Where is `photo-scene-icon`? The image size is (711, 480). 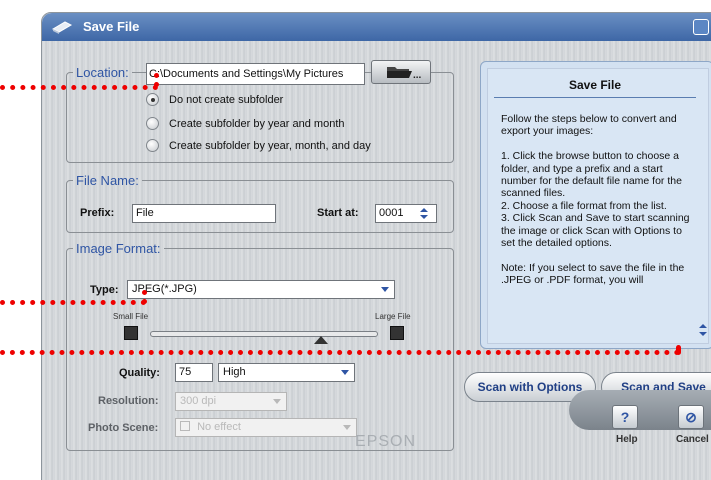 photo-scene-icon is located at coordinates (185, 426).